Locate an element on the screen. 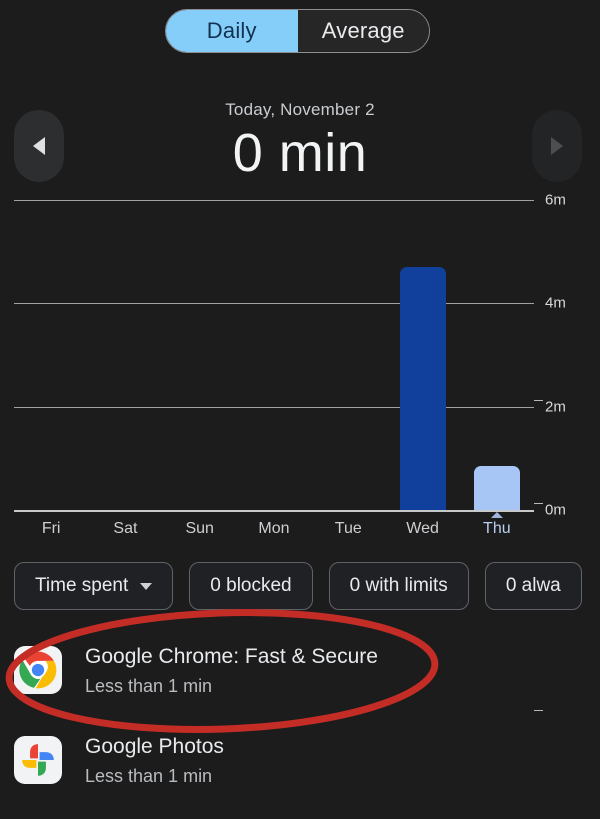 Image resolution: width=600 pixels, height=819 pixels. filter-chip-label: 0 with limits is located at coordinates (398, 585).